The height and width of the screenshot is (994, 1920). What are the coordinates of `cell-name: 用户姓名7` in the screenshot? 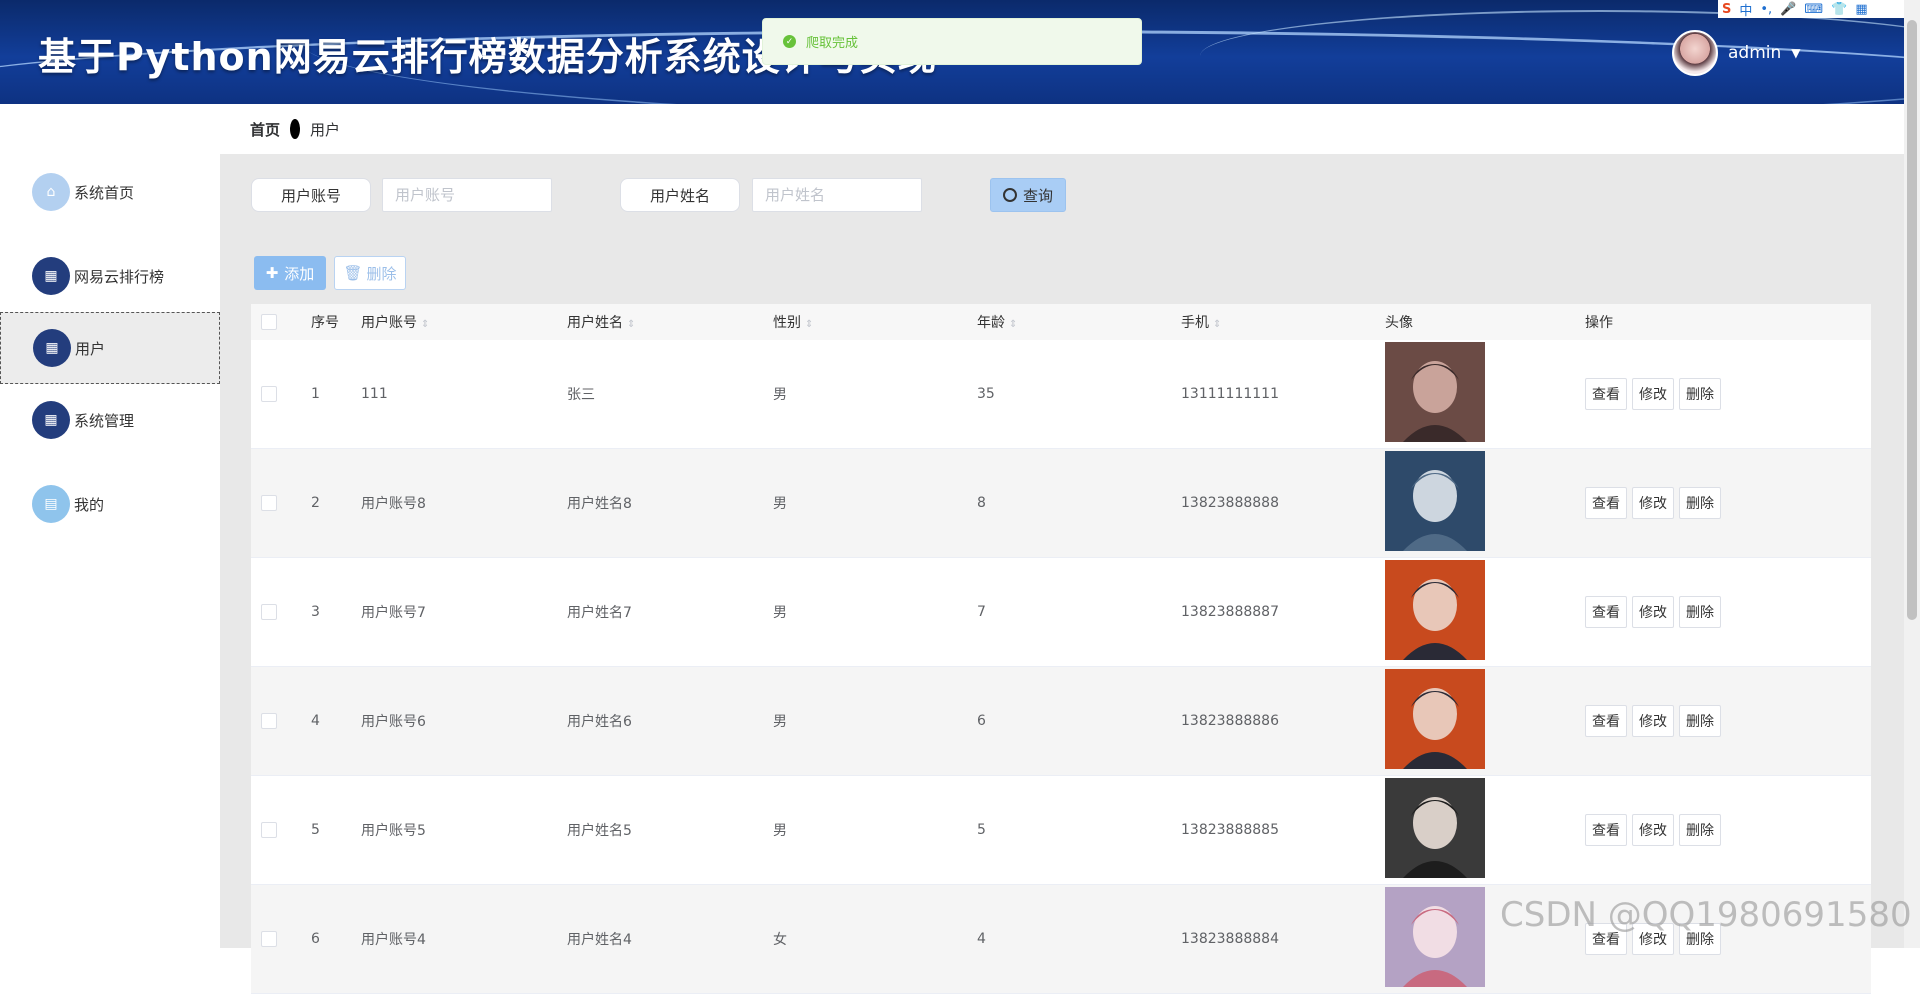 It's located at (599, 613).